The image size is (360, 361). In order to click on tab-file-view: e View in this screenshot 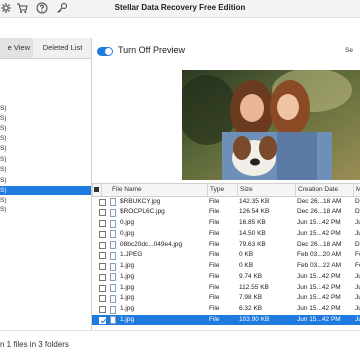, I will do `click(16, 48)`.